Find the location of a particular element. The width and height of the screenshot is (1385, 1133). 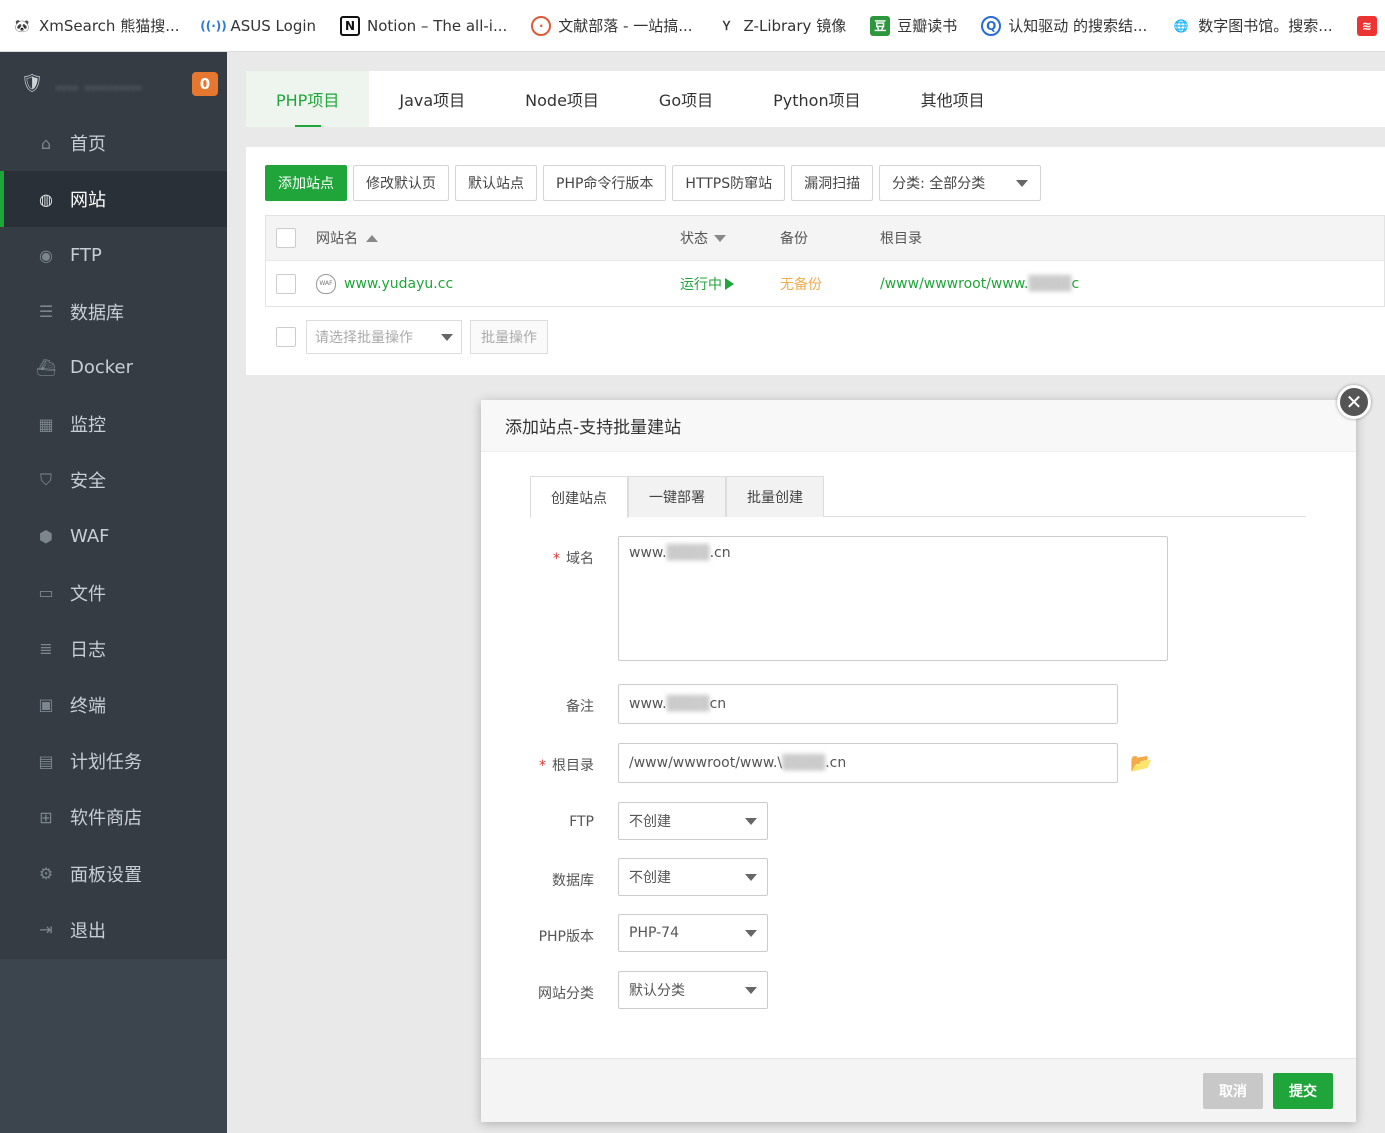

app-icon: ≋ is located at coordinates (1366, 25).